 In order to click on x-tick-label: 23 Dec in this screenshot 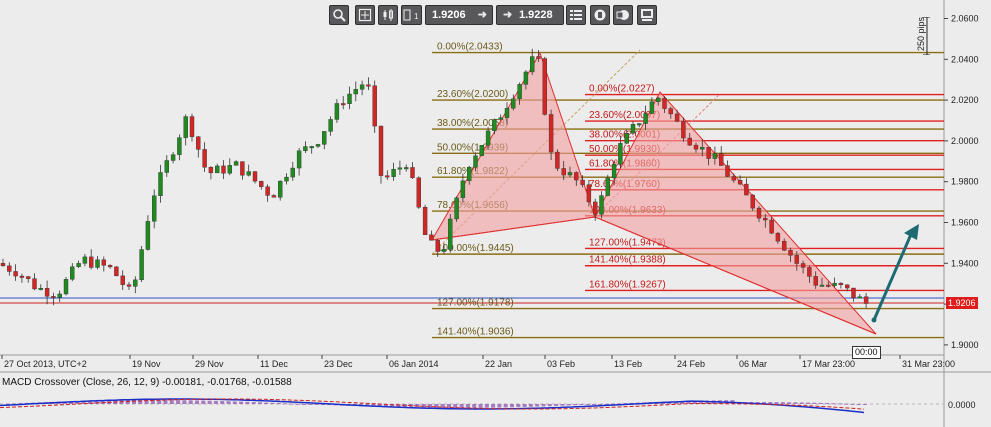, I will do `click(338, 364)`.